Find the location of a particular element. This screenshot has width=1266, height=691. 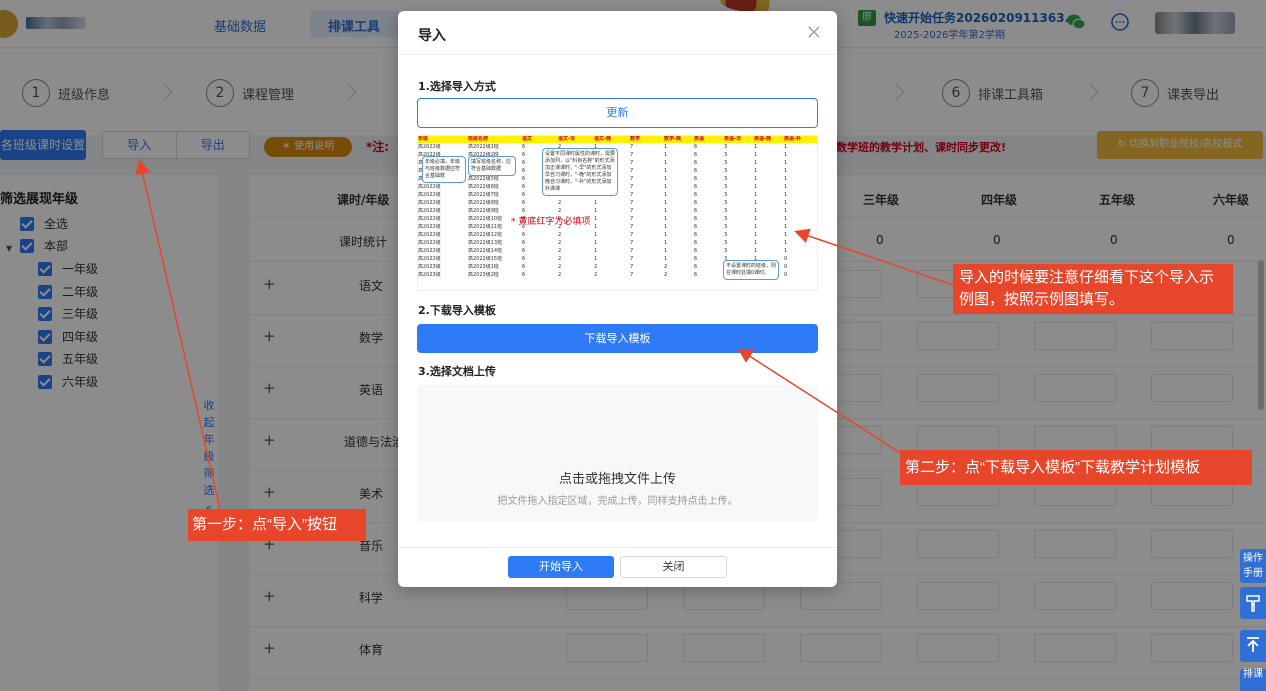

step2-annotation: 第二步：点“下载导入模板”下载教学计划模板 is located at coordinates (1076, 467).